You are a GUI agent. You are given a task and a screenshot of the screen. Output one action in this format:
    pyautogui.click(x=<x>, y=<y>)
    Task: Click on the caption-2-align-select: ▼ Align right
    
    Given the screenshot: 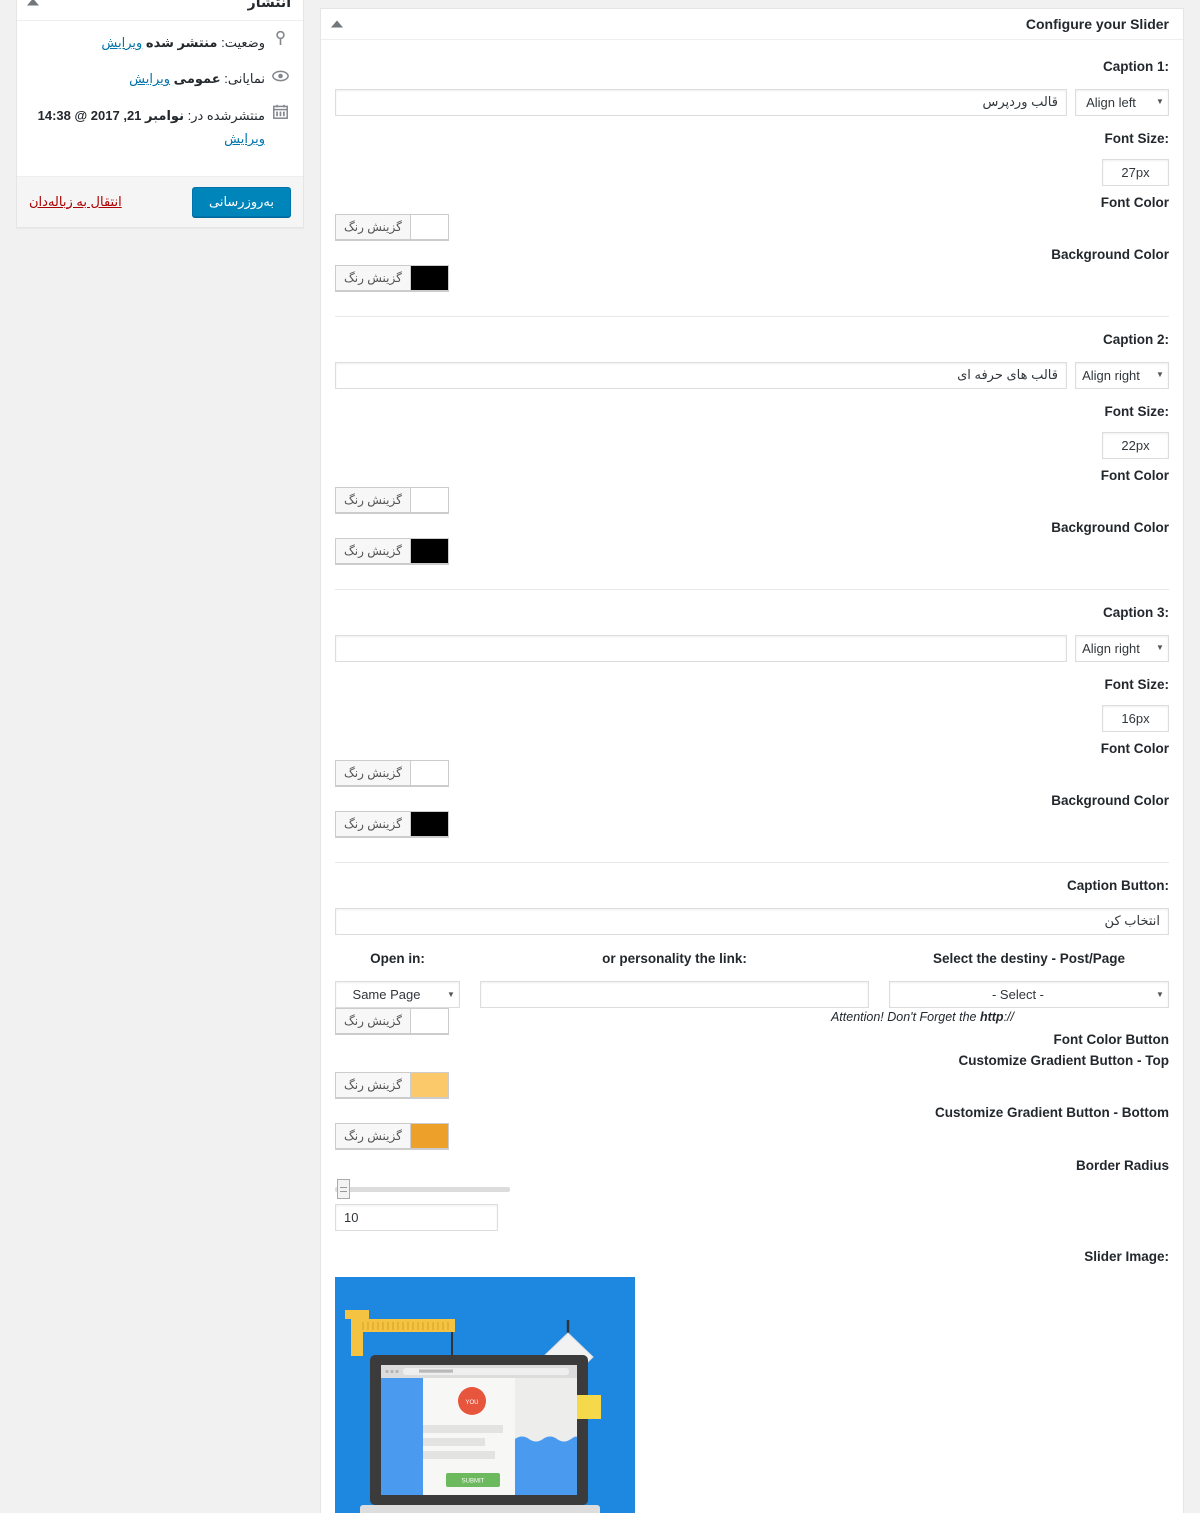 What is the action you would take?
    pyautogui.click(x=1122, y=375)
    